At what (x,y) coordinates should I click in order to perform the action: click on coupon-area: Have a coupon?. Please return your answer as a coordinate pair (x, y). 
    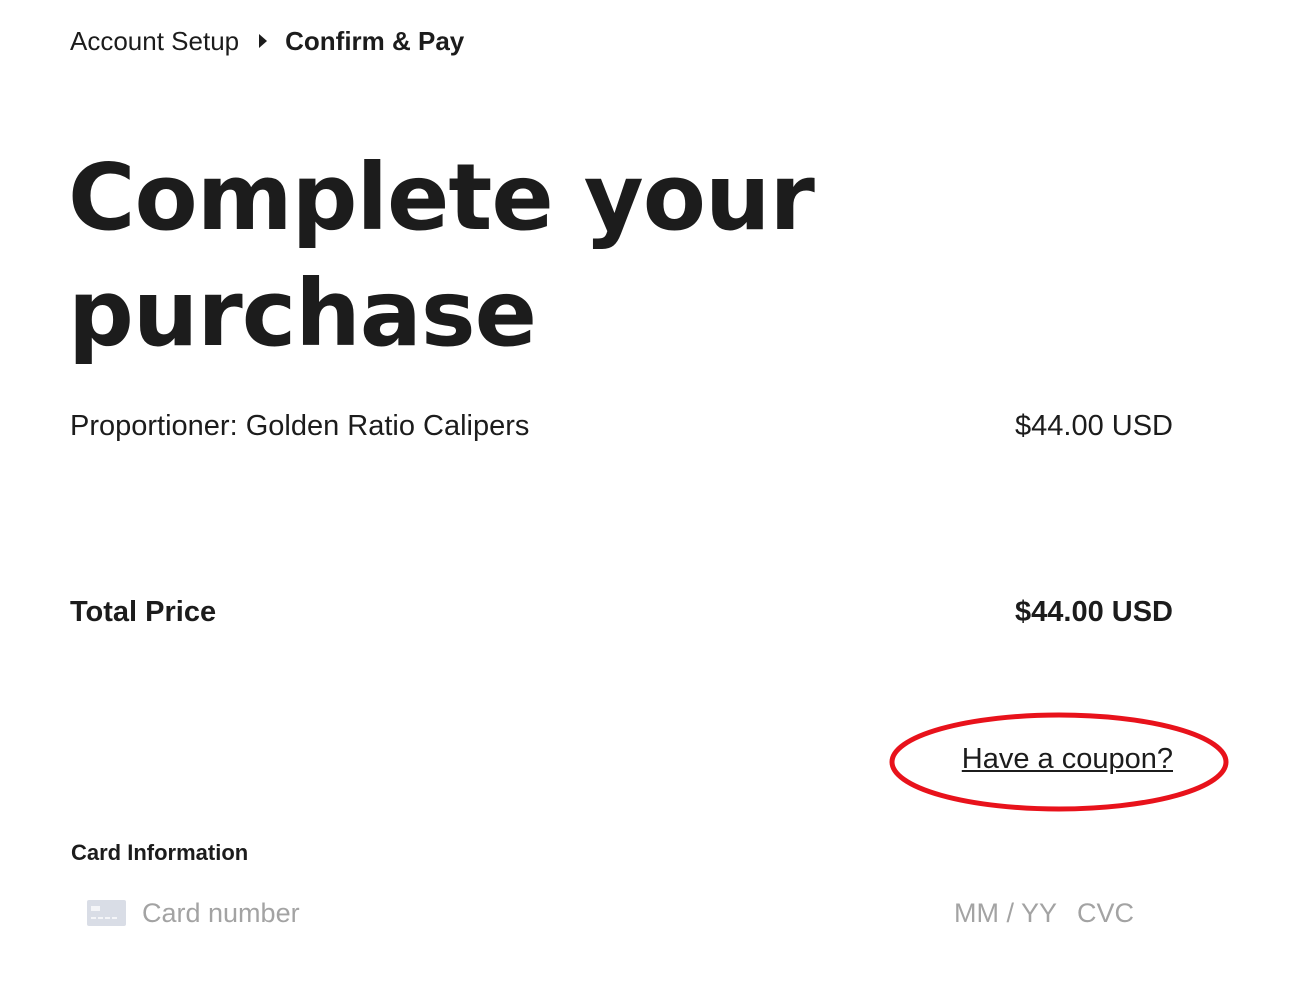
    Looking at the image, I should click on (1059, 762).